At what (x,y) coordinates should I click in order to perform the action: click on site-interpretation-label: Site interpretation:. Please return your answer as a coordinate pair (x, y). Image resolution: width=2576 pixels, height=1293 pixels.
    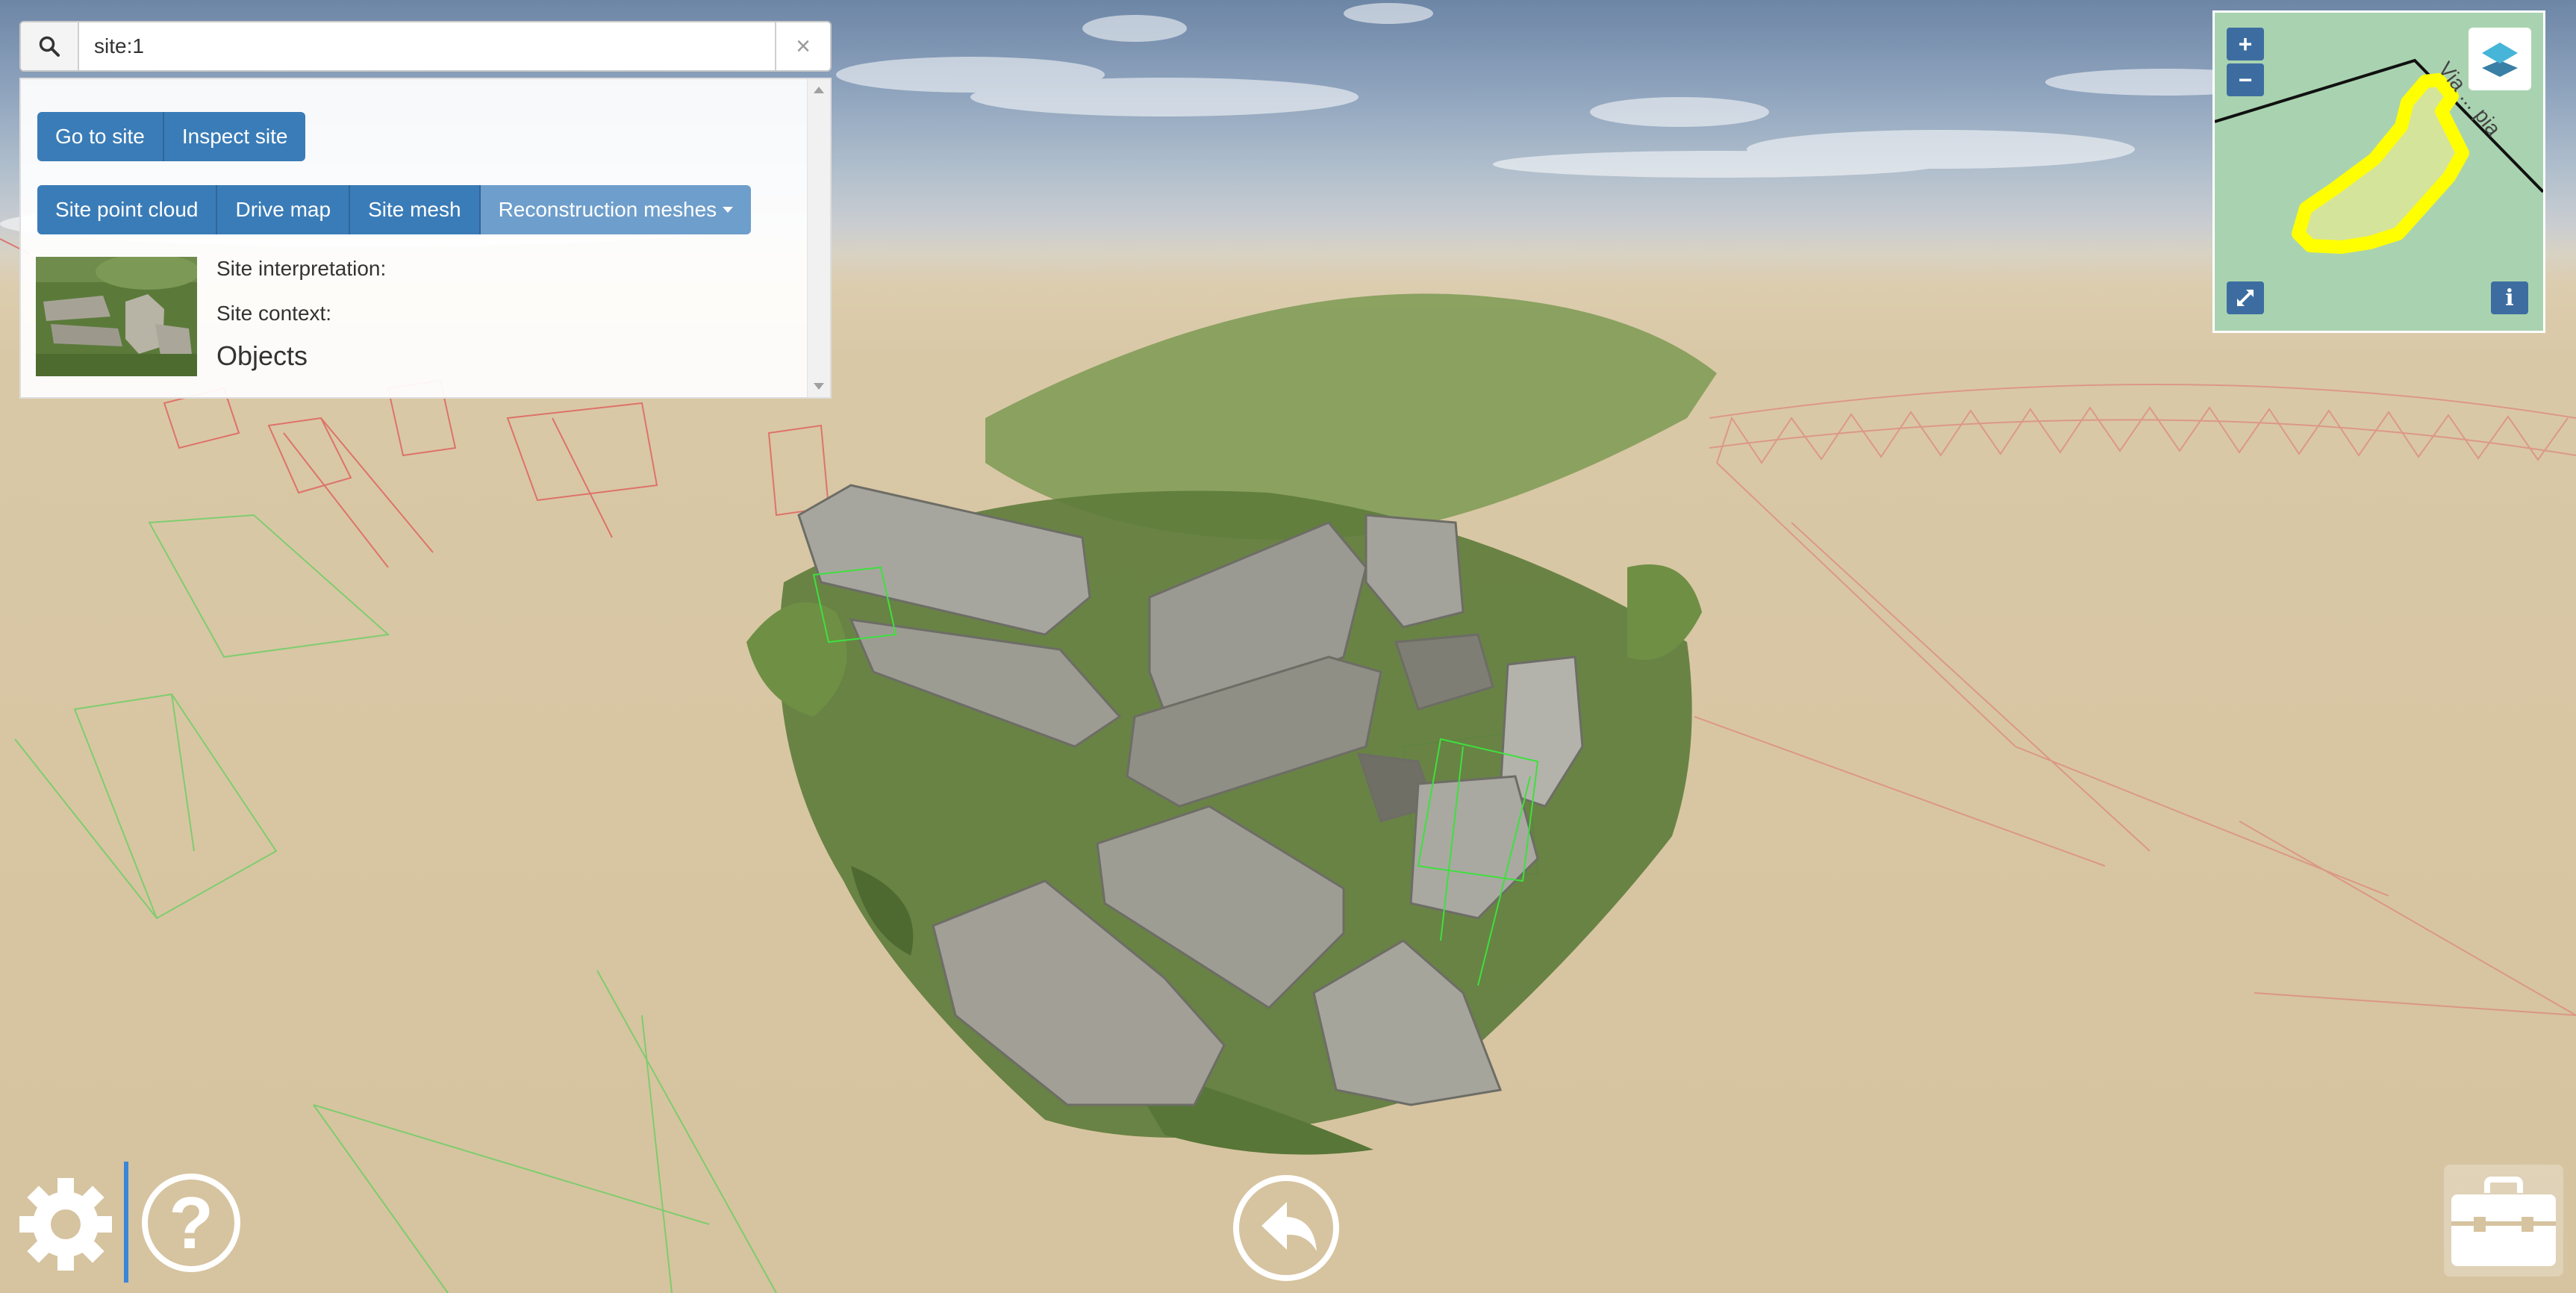
    Looking at the image, I should click on (301, 268).